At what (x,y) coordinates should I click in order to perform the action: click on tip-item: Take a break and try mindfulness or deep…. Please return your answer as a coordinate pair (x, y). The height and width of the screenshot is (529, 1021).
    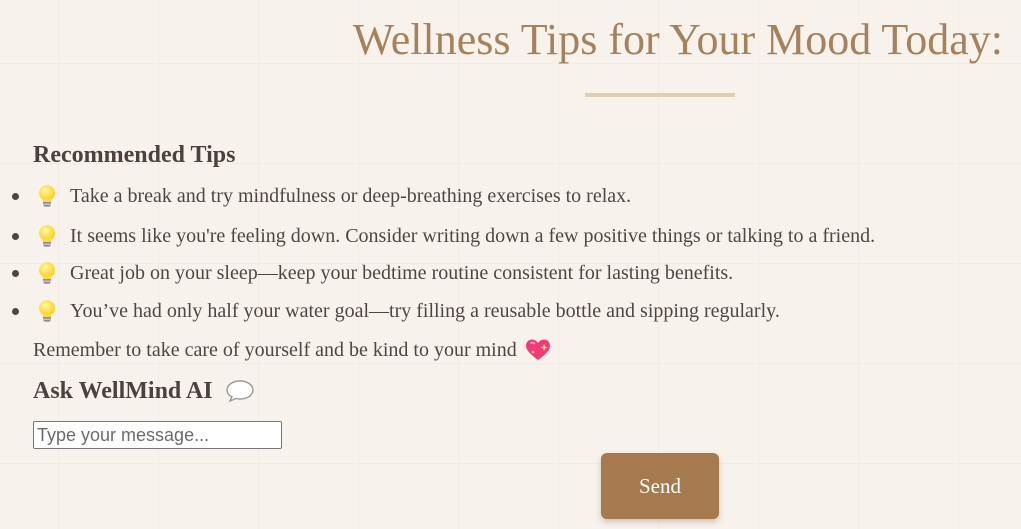
    Looking at the image, I should click on (321, 196).